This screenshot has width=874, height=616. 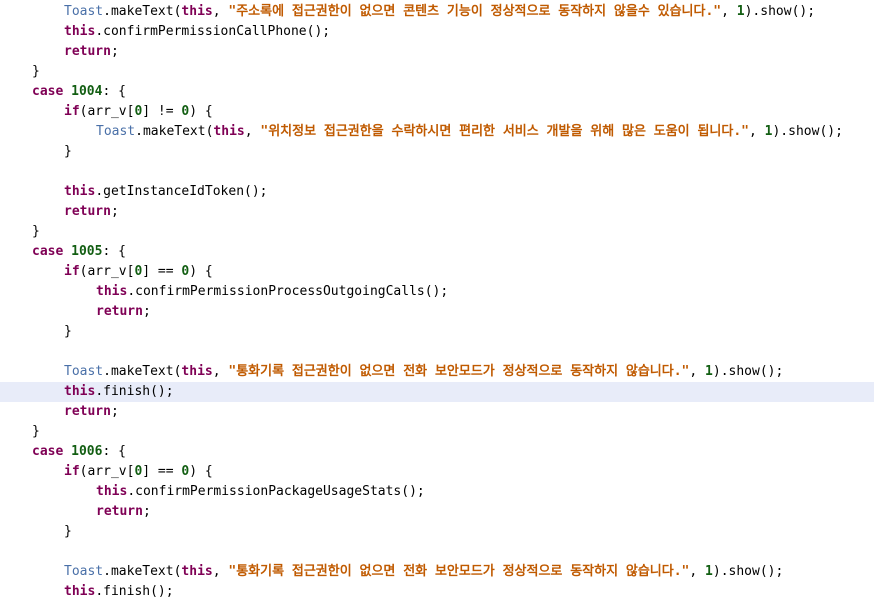 I want to click on code-text: .confirmPermissionCallPhone();, so click(x=213, y=31).